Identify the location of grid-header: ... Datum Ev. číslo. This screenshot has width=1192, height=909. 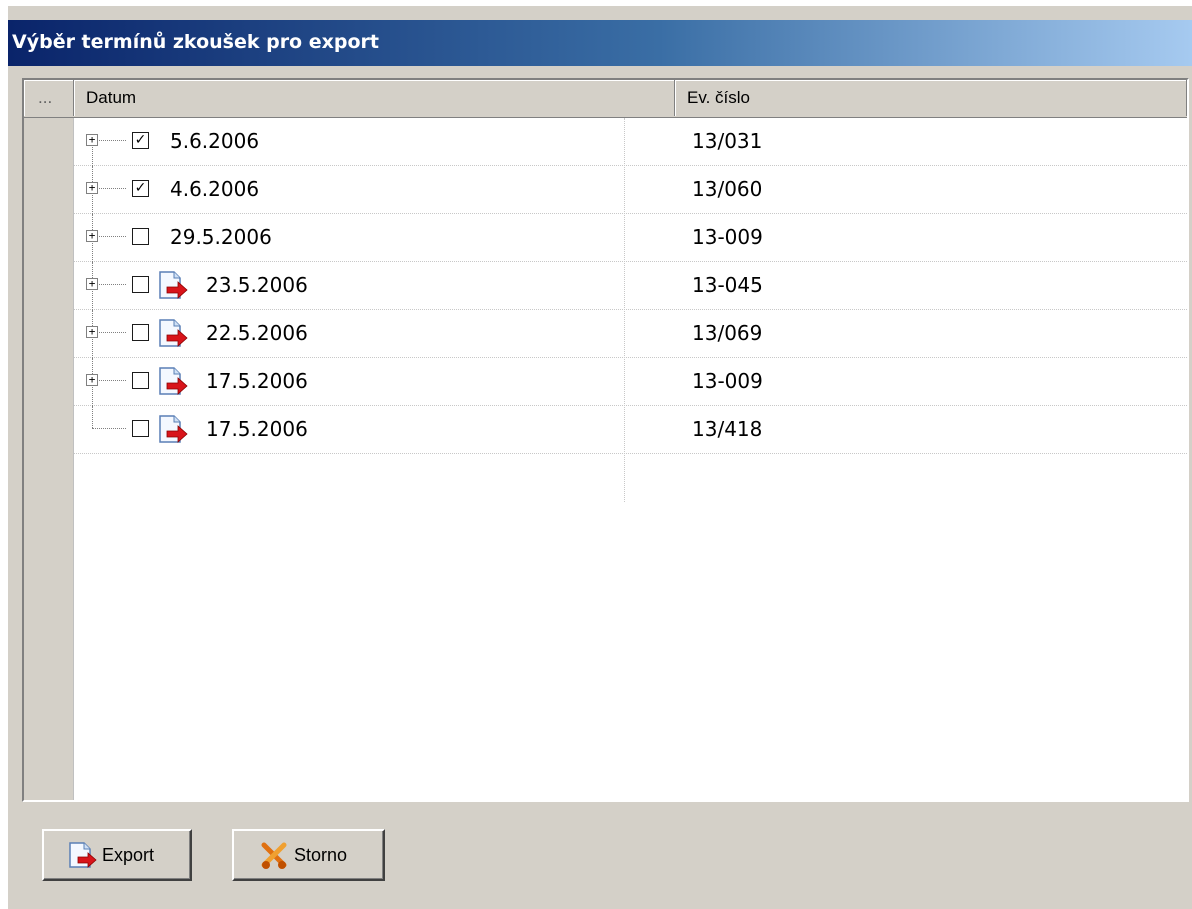
(605, 99).